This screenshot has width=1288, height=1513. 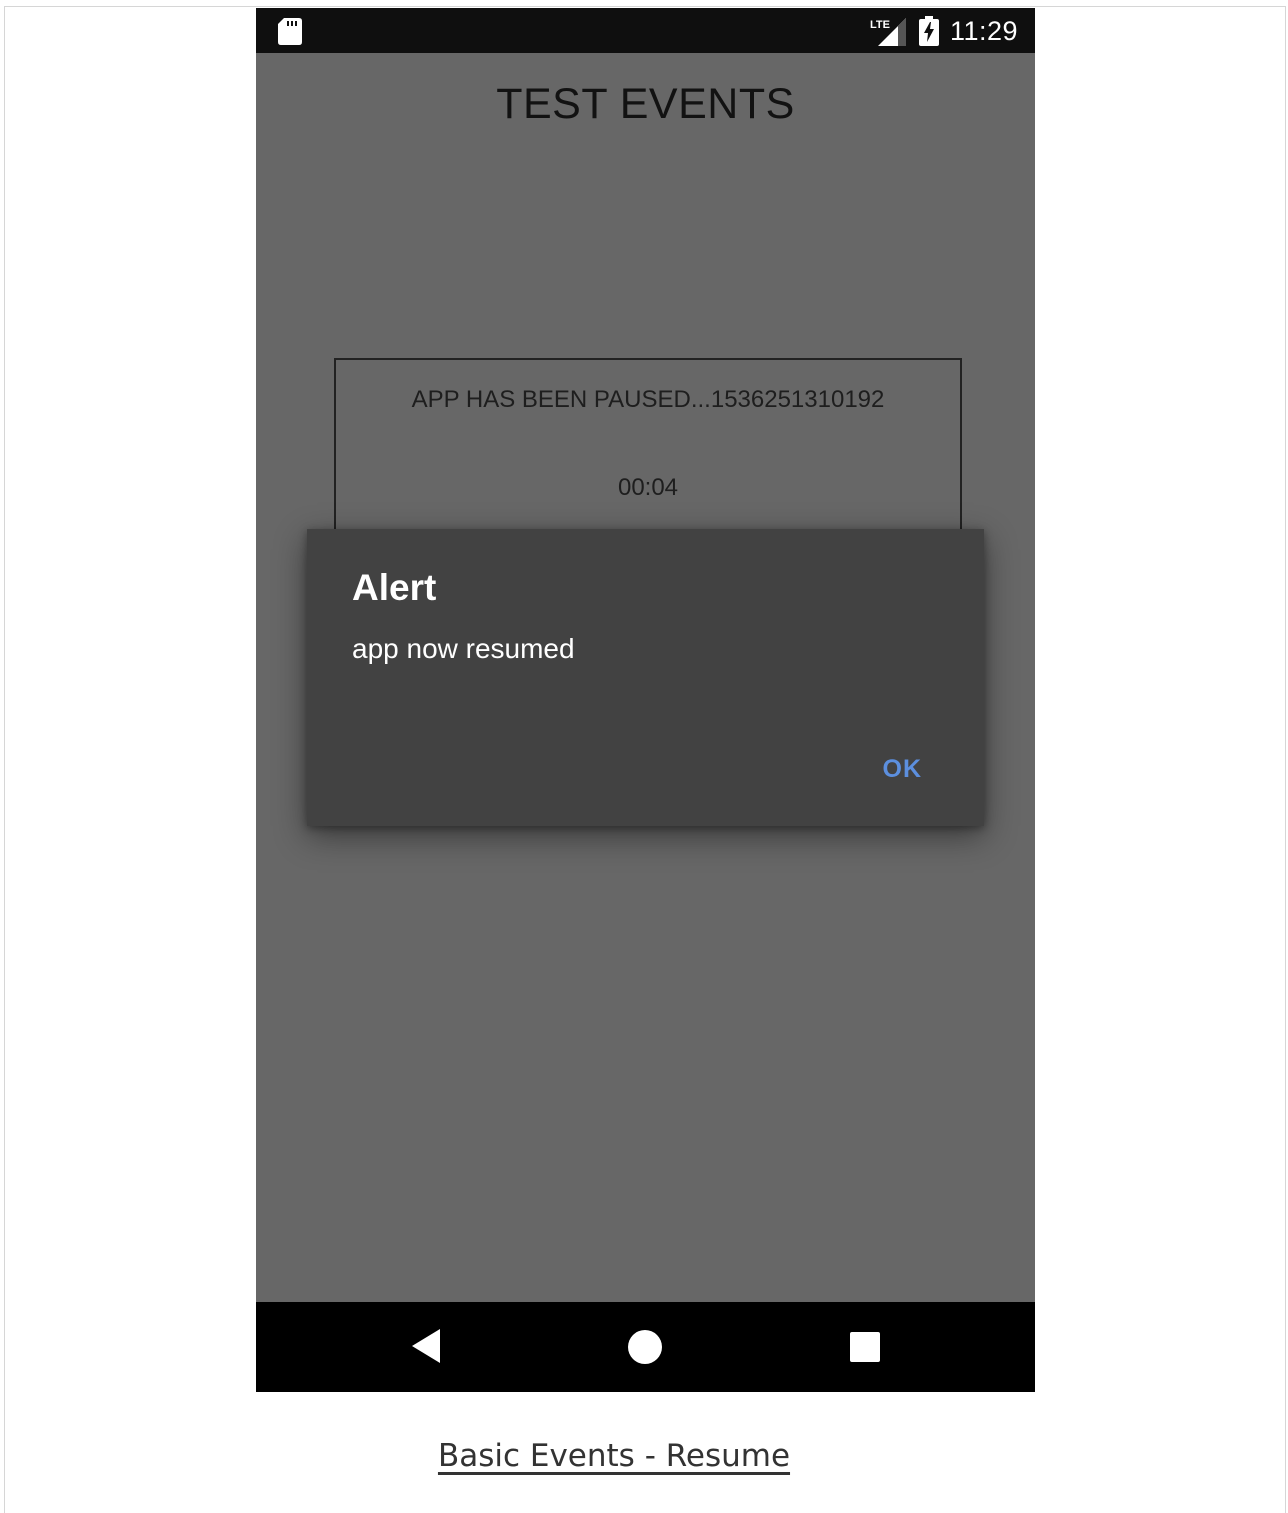 What do you see at coordinates (865, 1347) in the screenshot?
I see `recents-icon` at bounding box center [865, 1347].